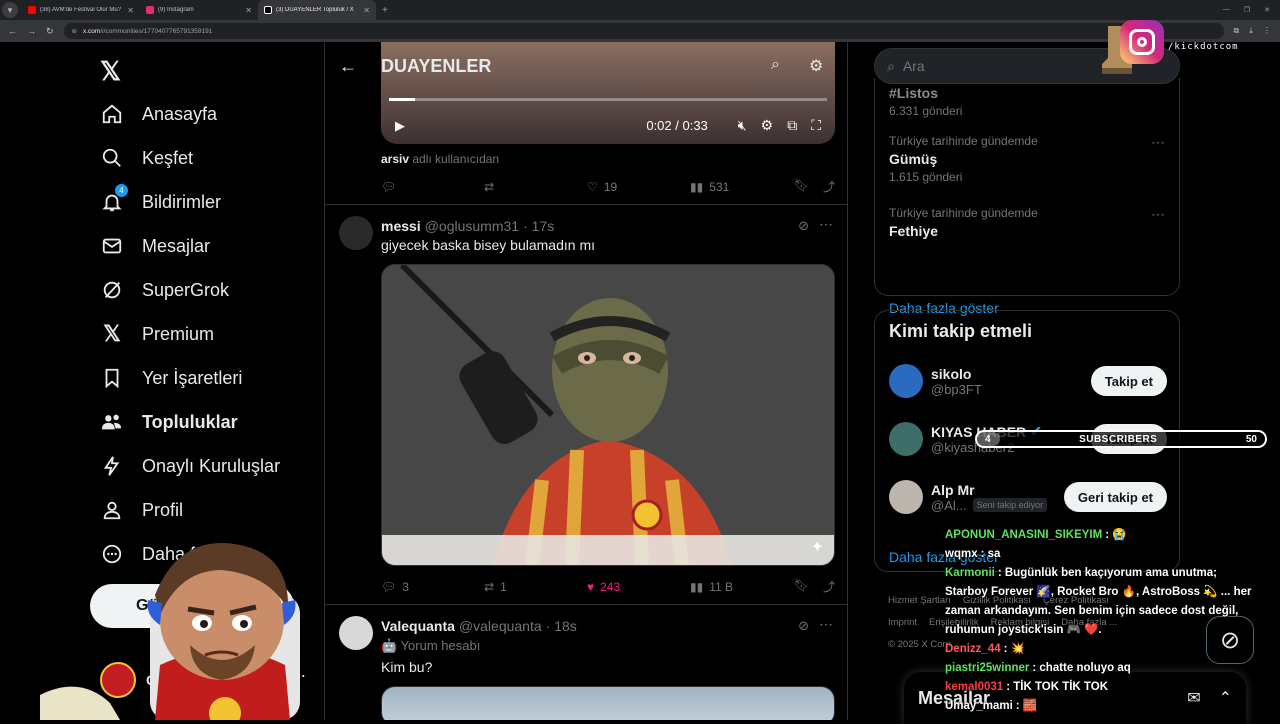  Describe the element at coordinates (199, 10) in the screenshot. I see `browser-tab-instagram: (9) Instagram ✕` at that location.